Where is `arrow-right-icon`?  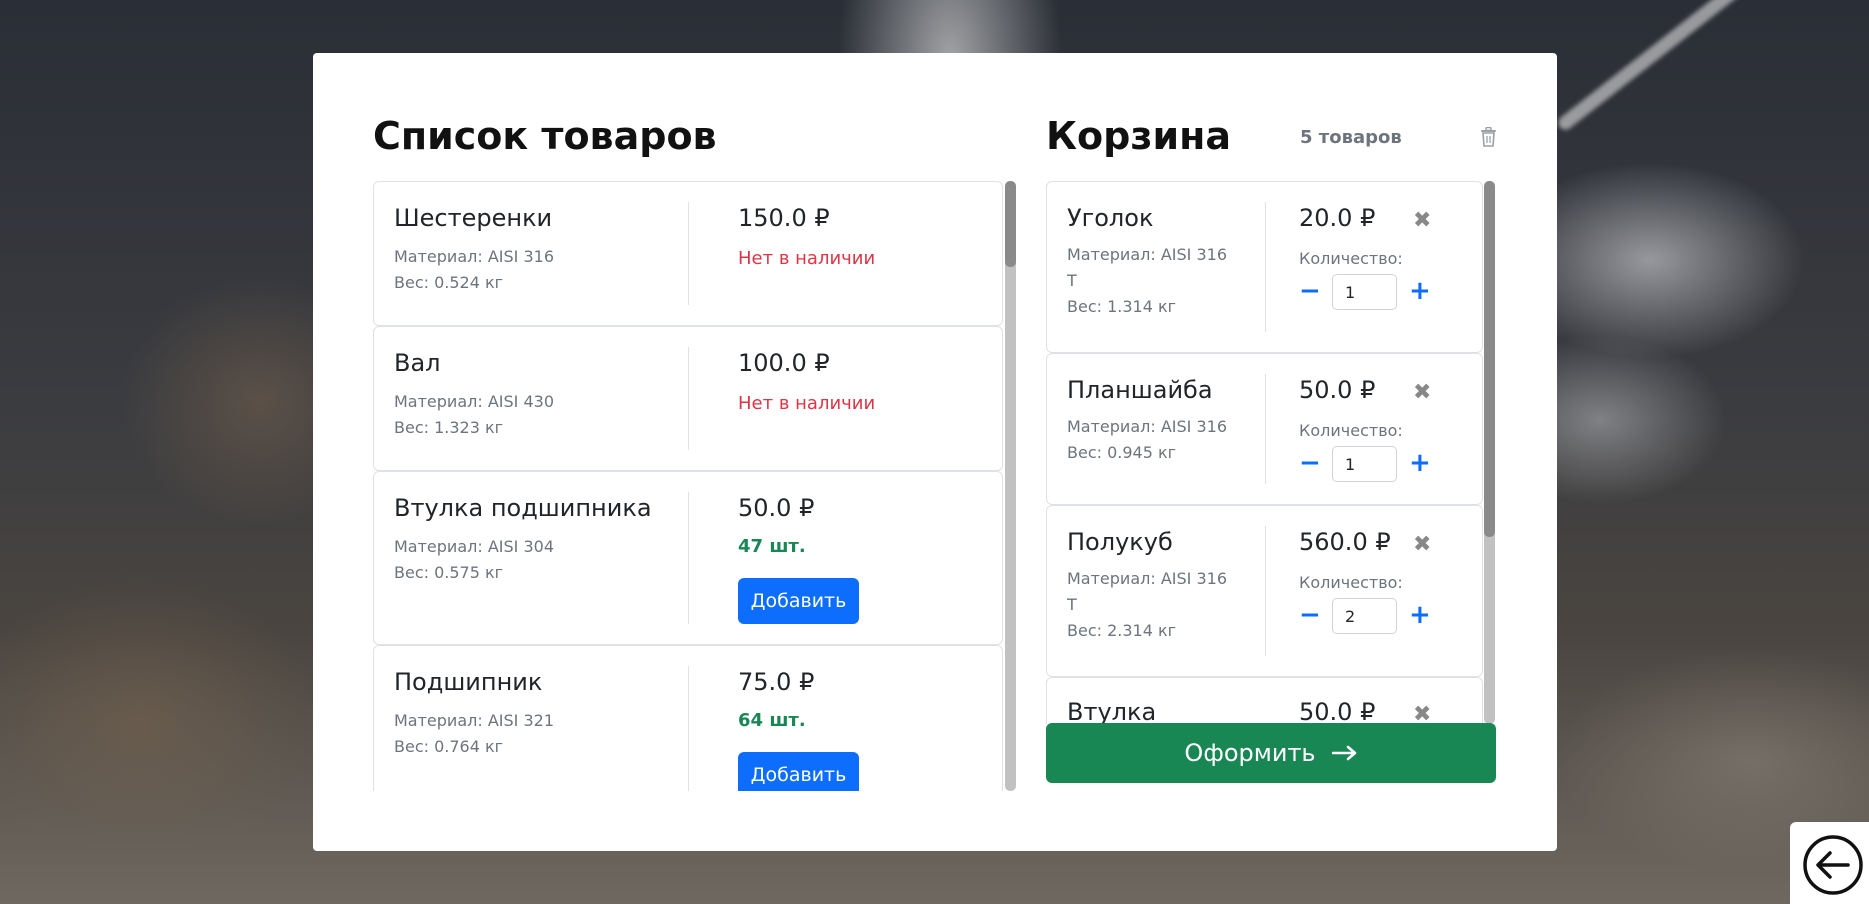 arrow-right-icon is located at coordinates (1344, 753).